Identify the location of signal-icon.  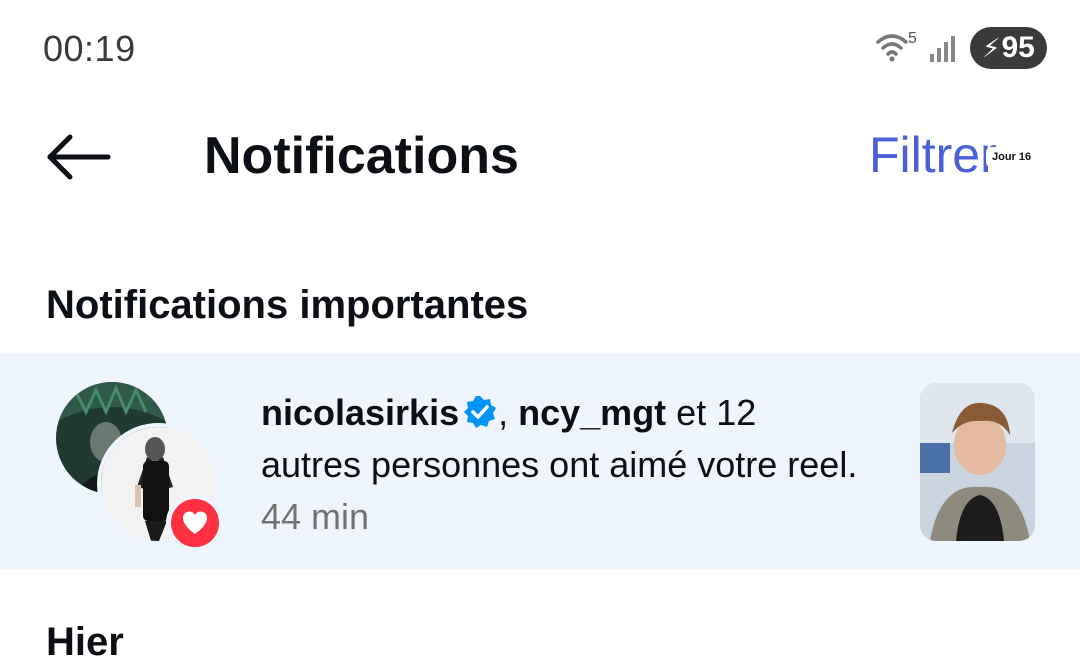
(942, 49).